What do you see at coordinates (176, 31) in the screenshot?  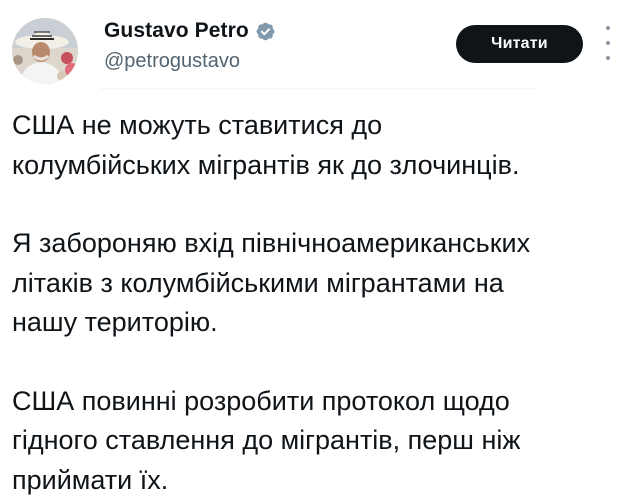 I see `display-name: Gustavo Petro` at bounding box center [176, 31].